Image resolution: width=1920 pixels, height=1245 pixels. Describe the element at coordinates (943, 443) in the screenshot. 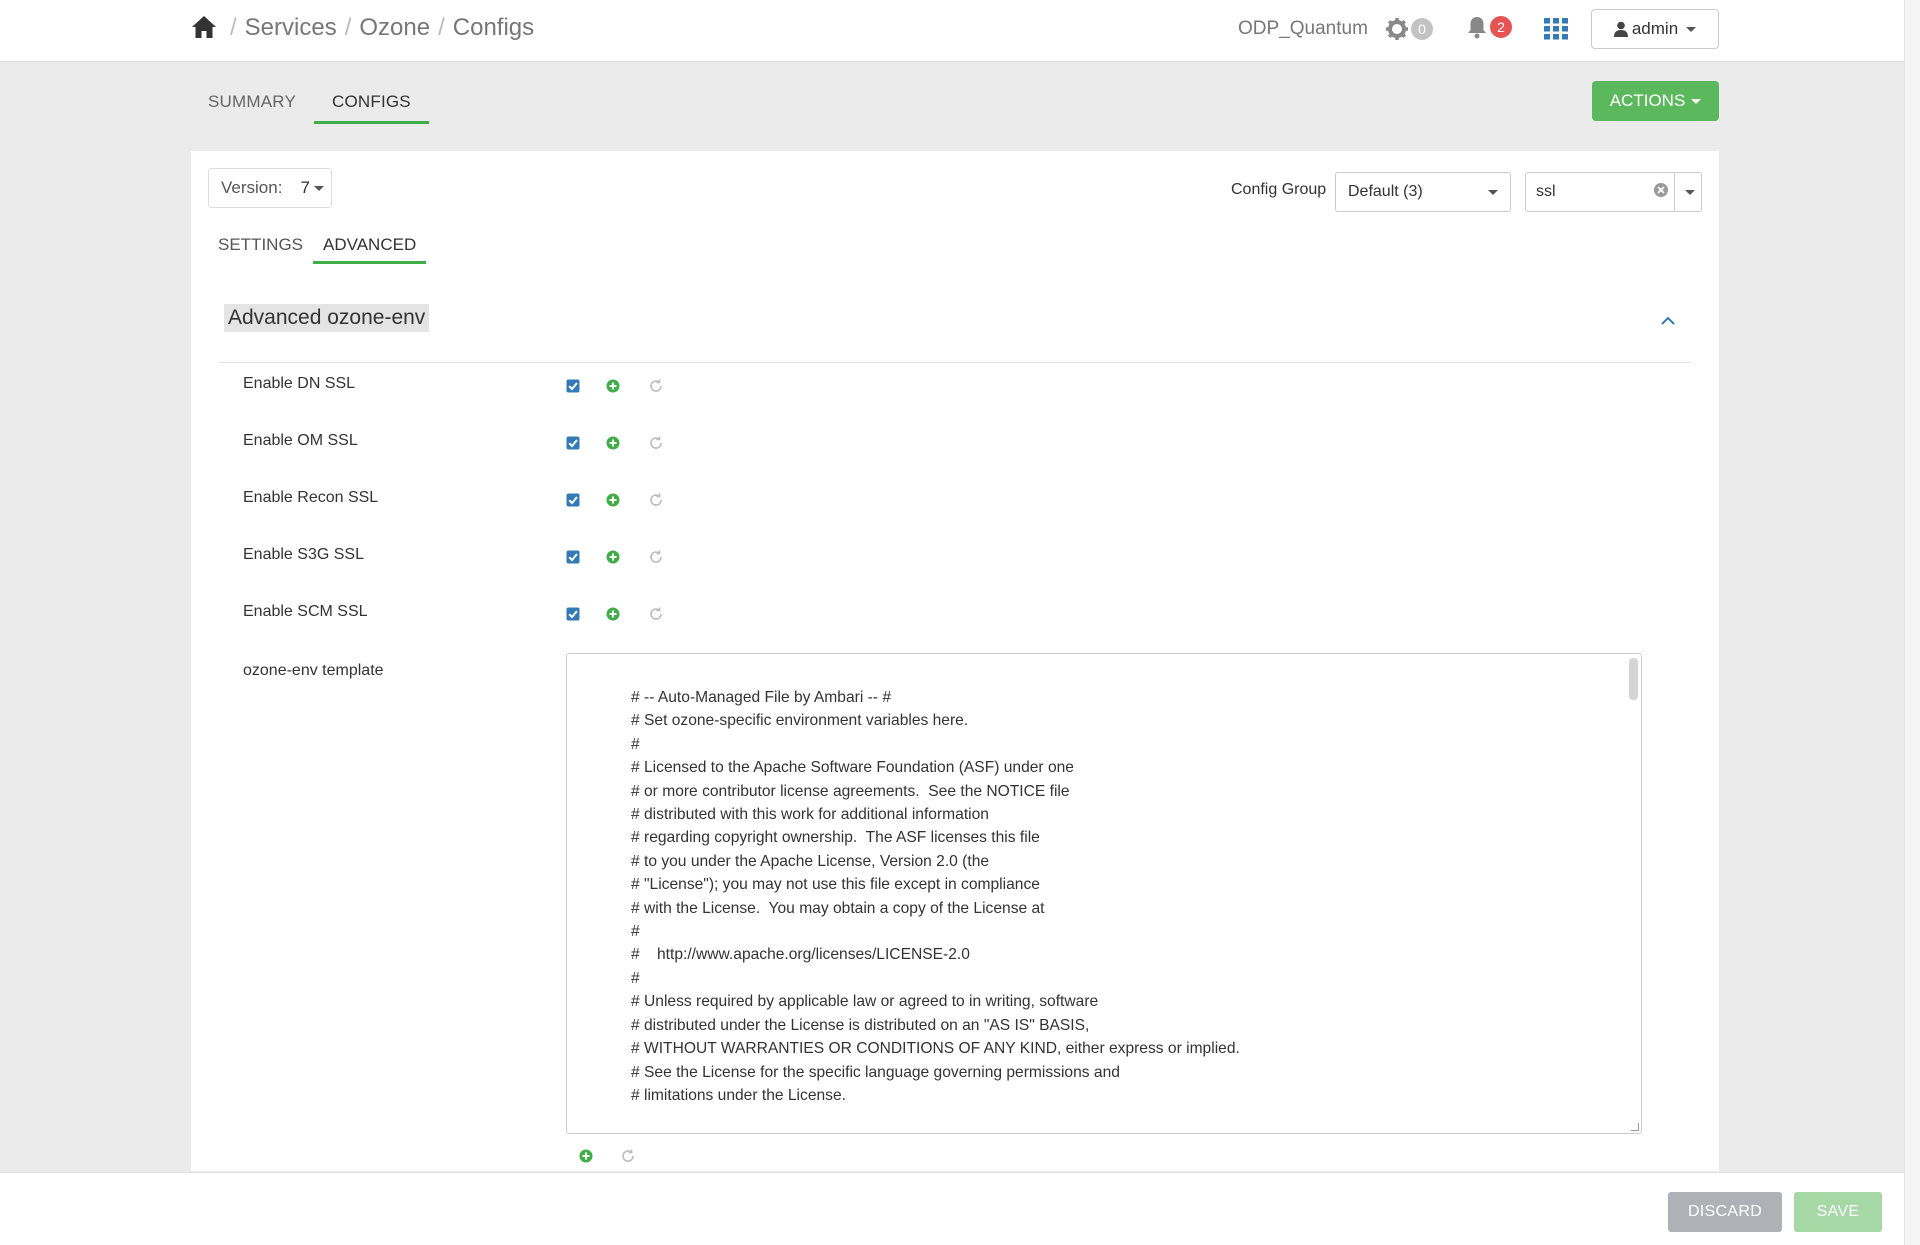

I see `property-row-enable-om-ssl: Enable OM SSL` at that location.